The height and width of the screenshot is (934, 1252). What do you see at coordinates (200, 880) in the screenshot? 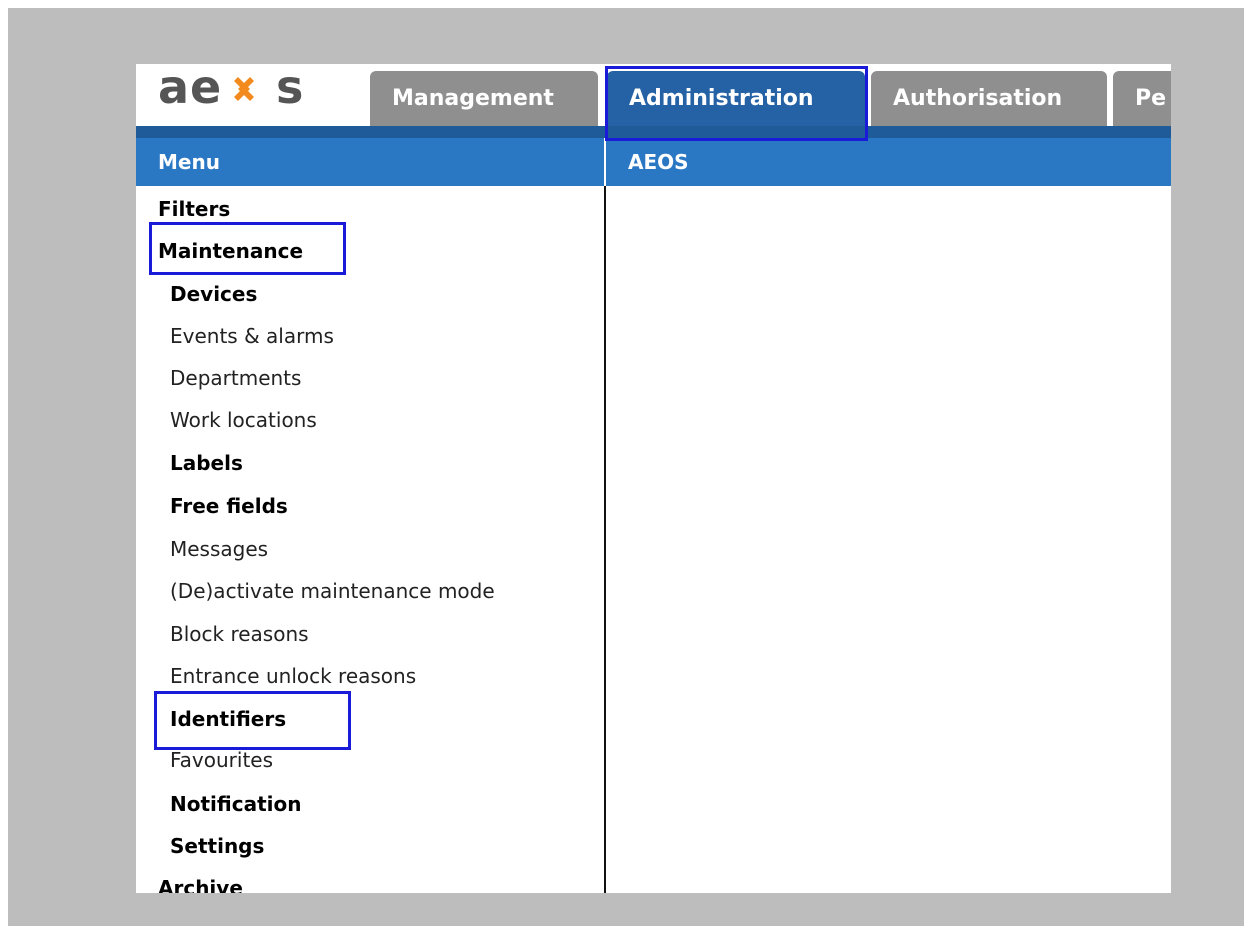
I see `menu-item-archive: Archive` at bounding box center [200, 880].